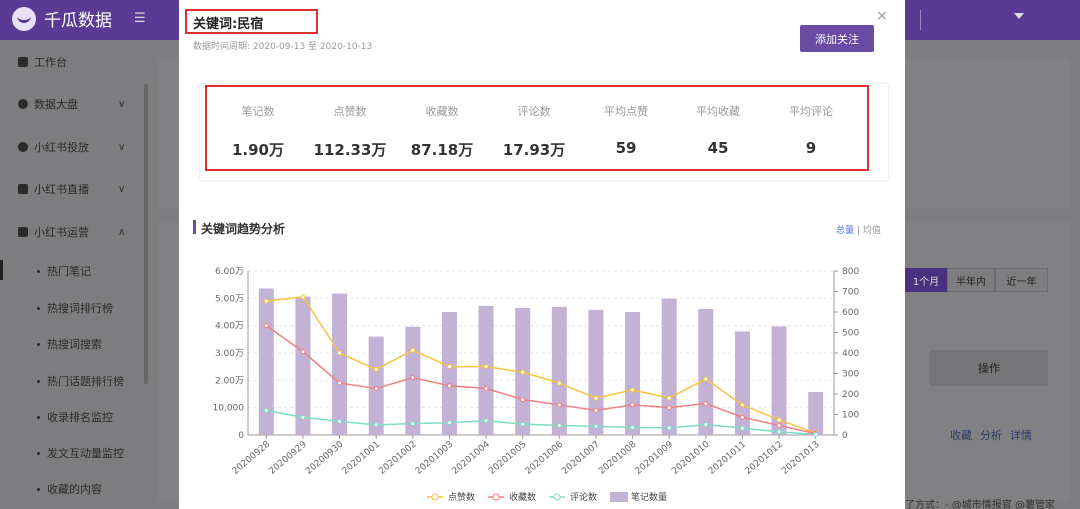  What do you see at coordinates (229, 299) in the screenshot?
I see `left-tick-label: 5.00万` at bounding box center [229, 299].